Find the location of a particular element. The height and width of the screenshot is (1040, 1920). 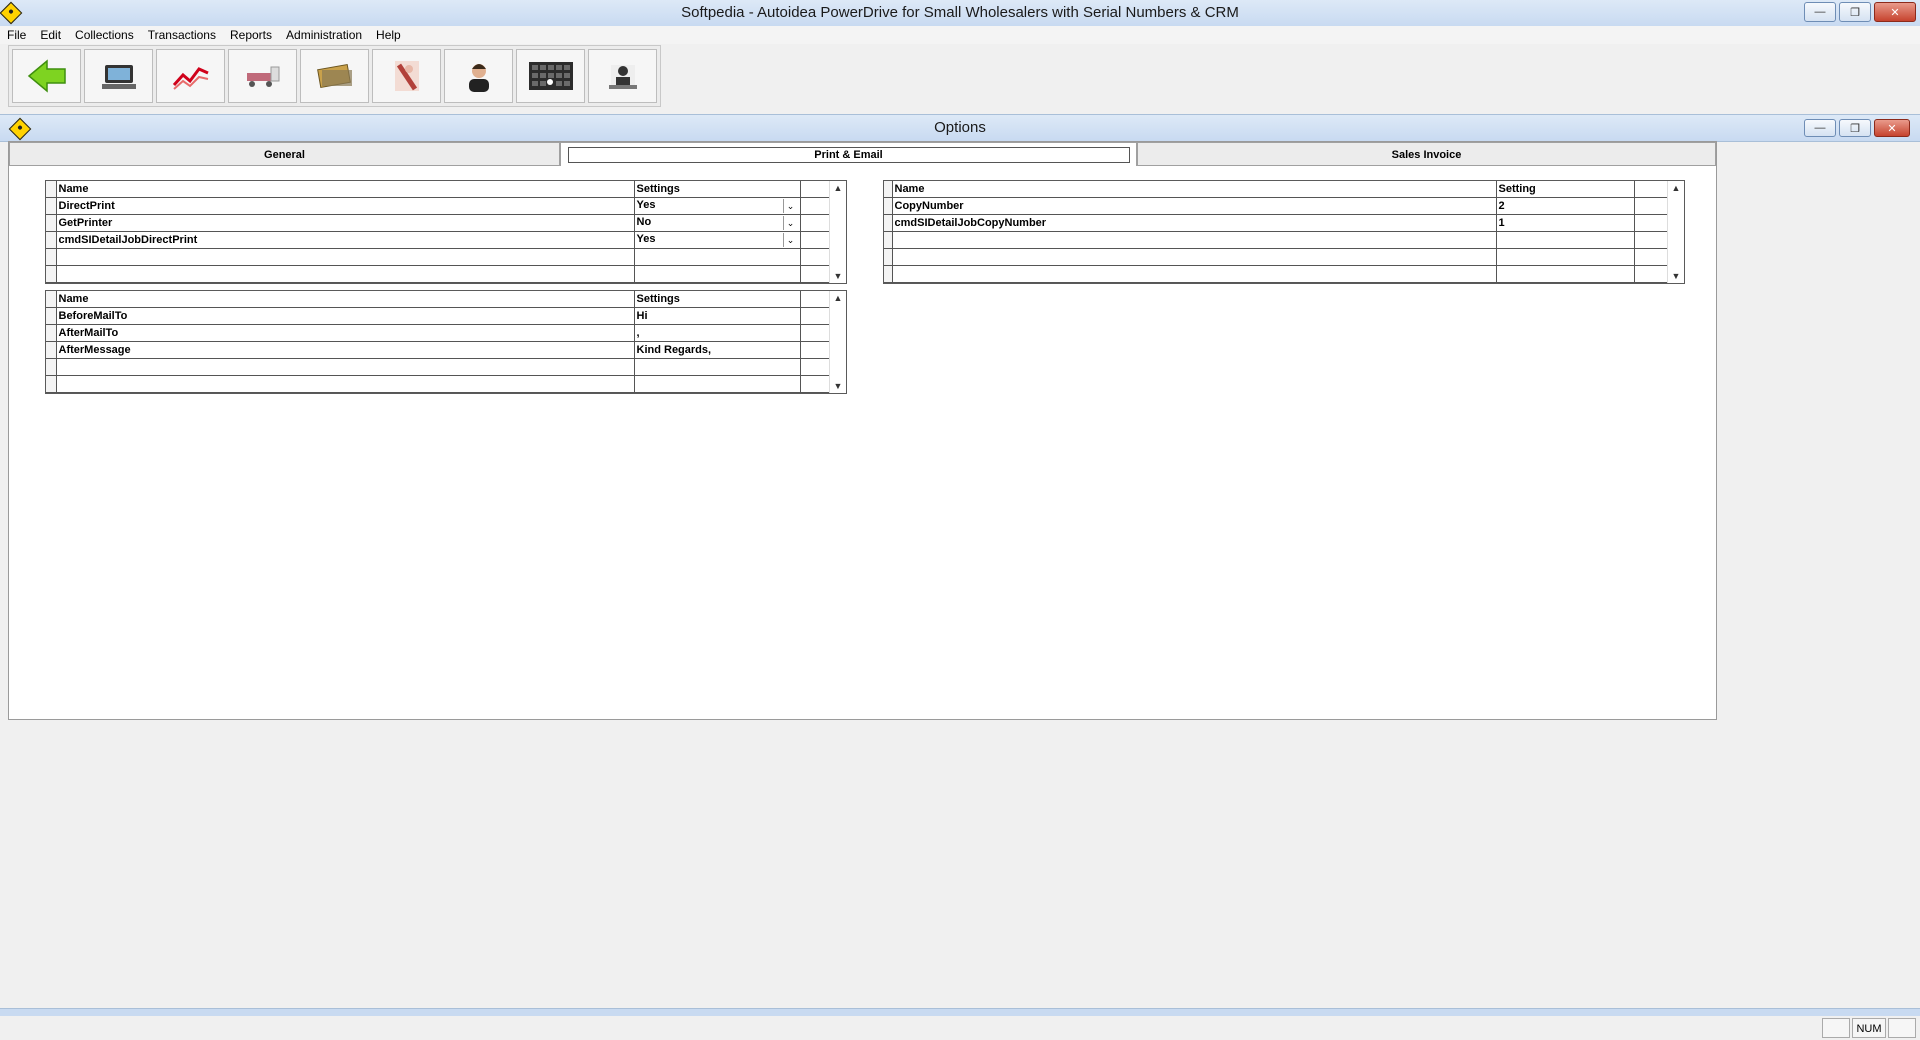

options-close-button: ✕ is located at coordinates (1892, 128).